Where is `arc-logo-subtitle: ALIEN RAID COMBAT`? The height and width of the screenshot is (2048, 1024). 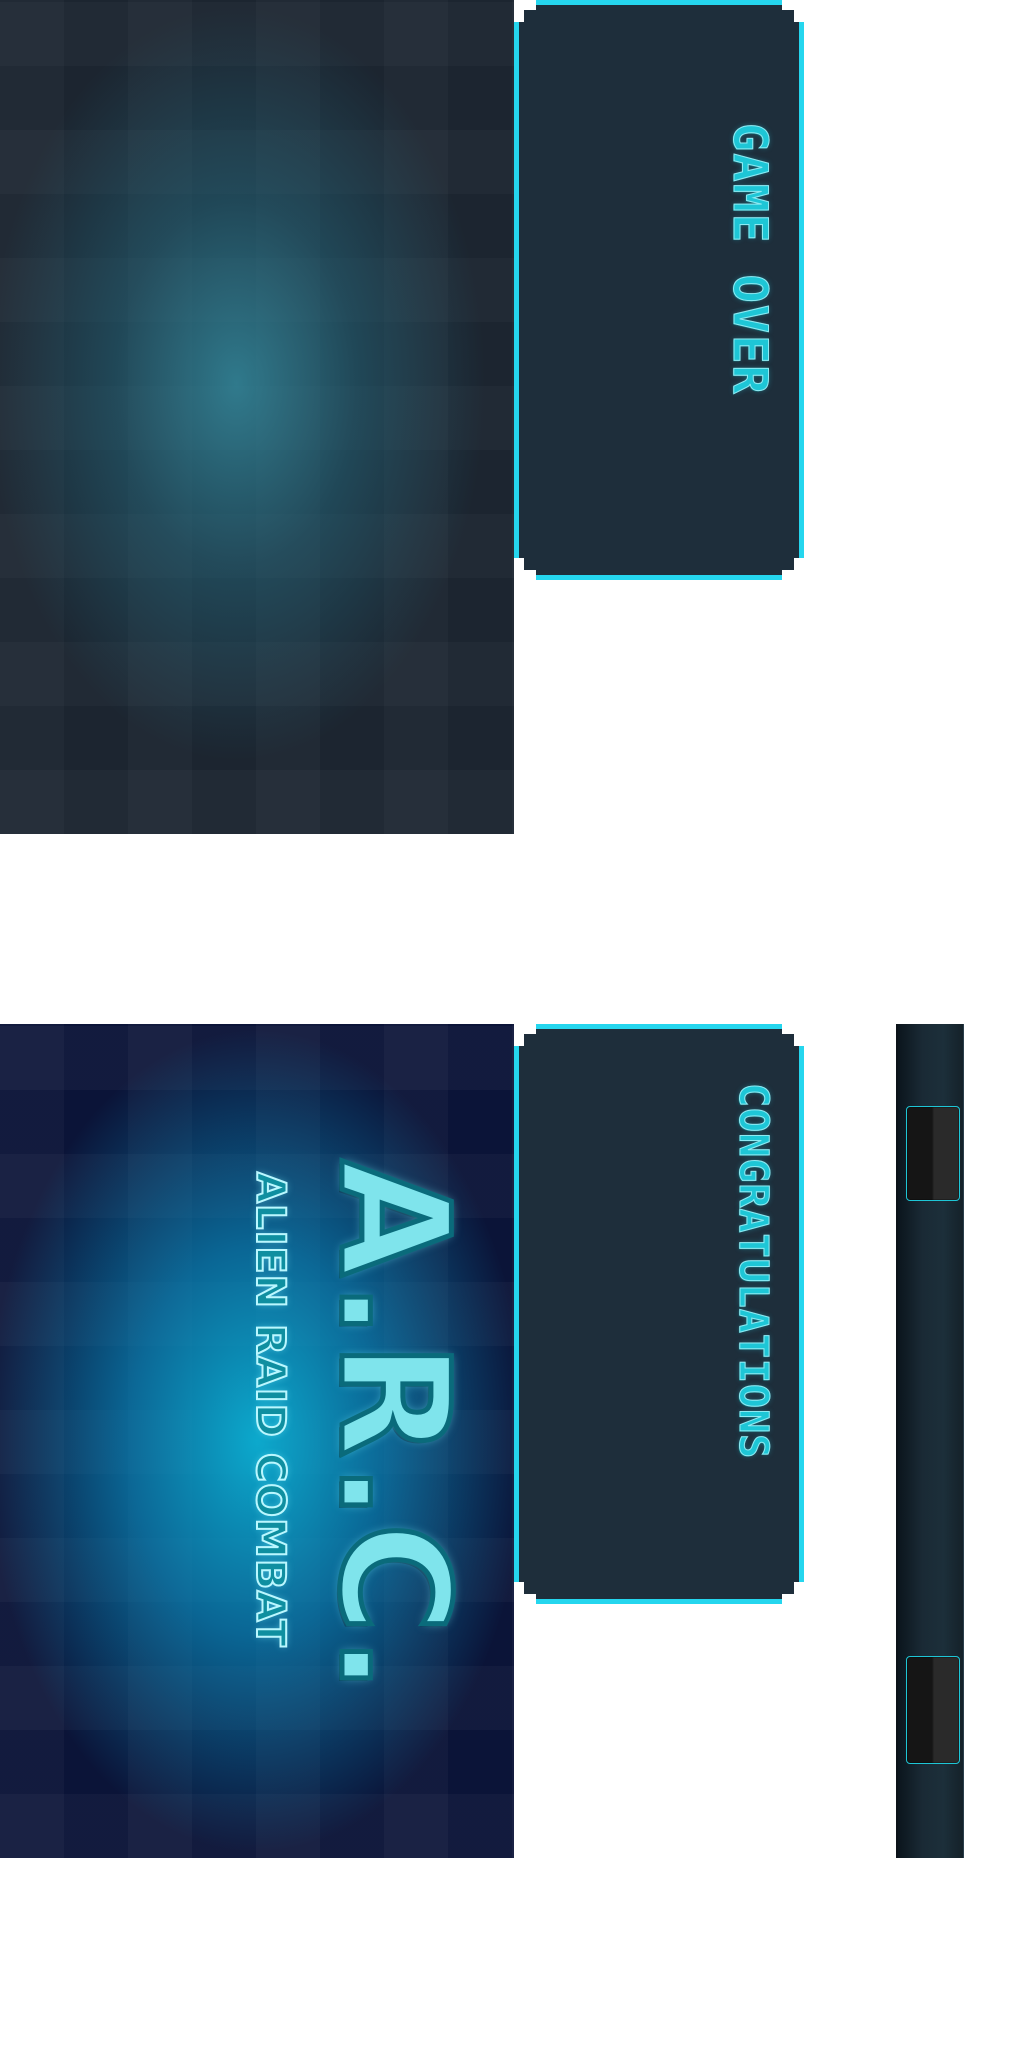
arc-logo-subtitle: ALIEN RAID COMBAT is located at coordinates (270, 1410).